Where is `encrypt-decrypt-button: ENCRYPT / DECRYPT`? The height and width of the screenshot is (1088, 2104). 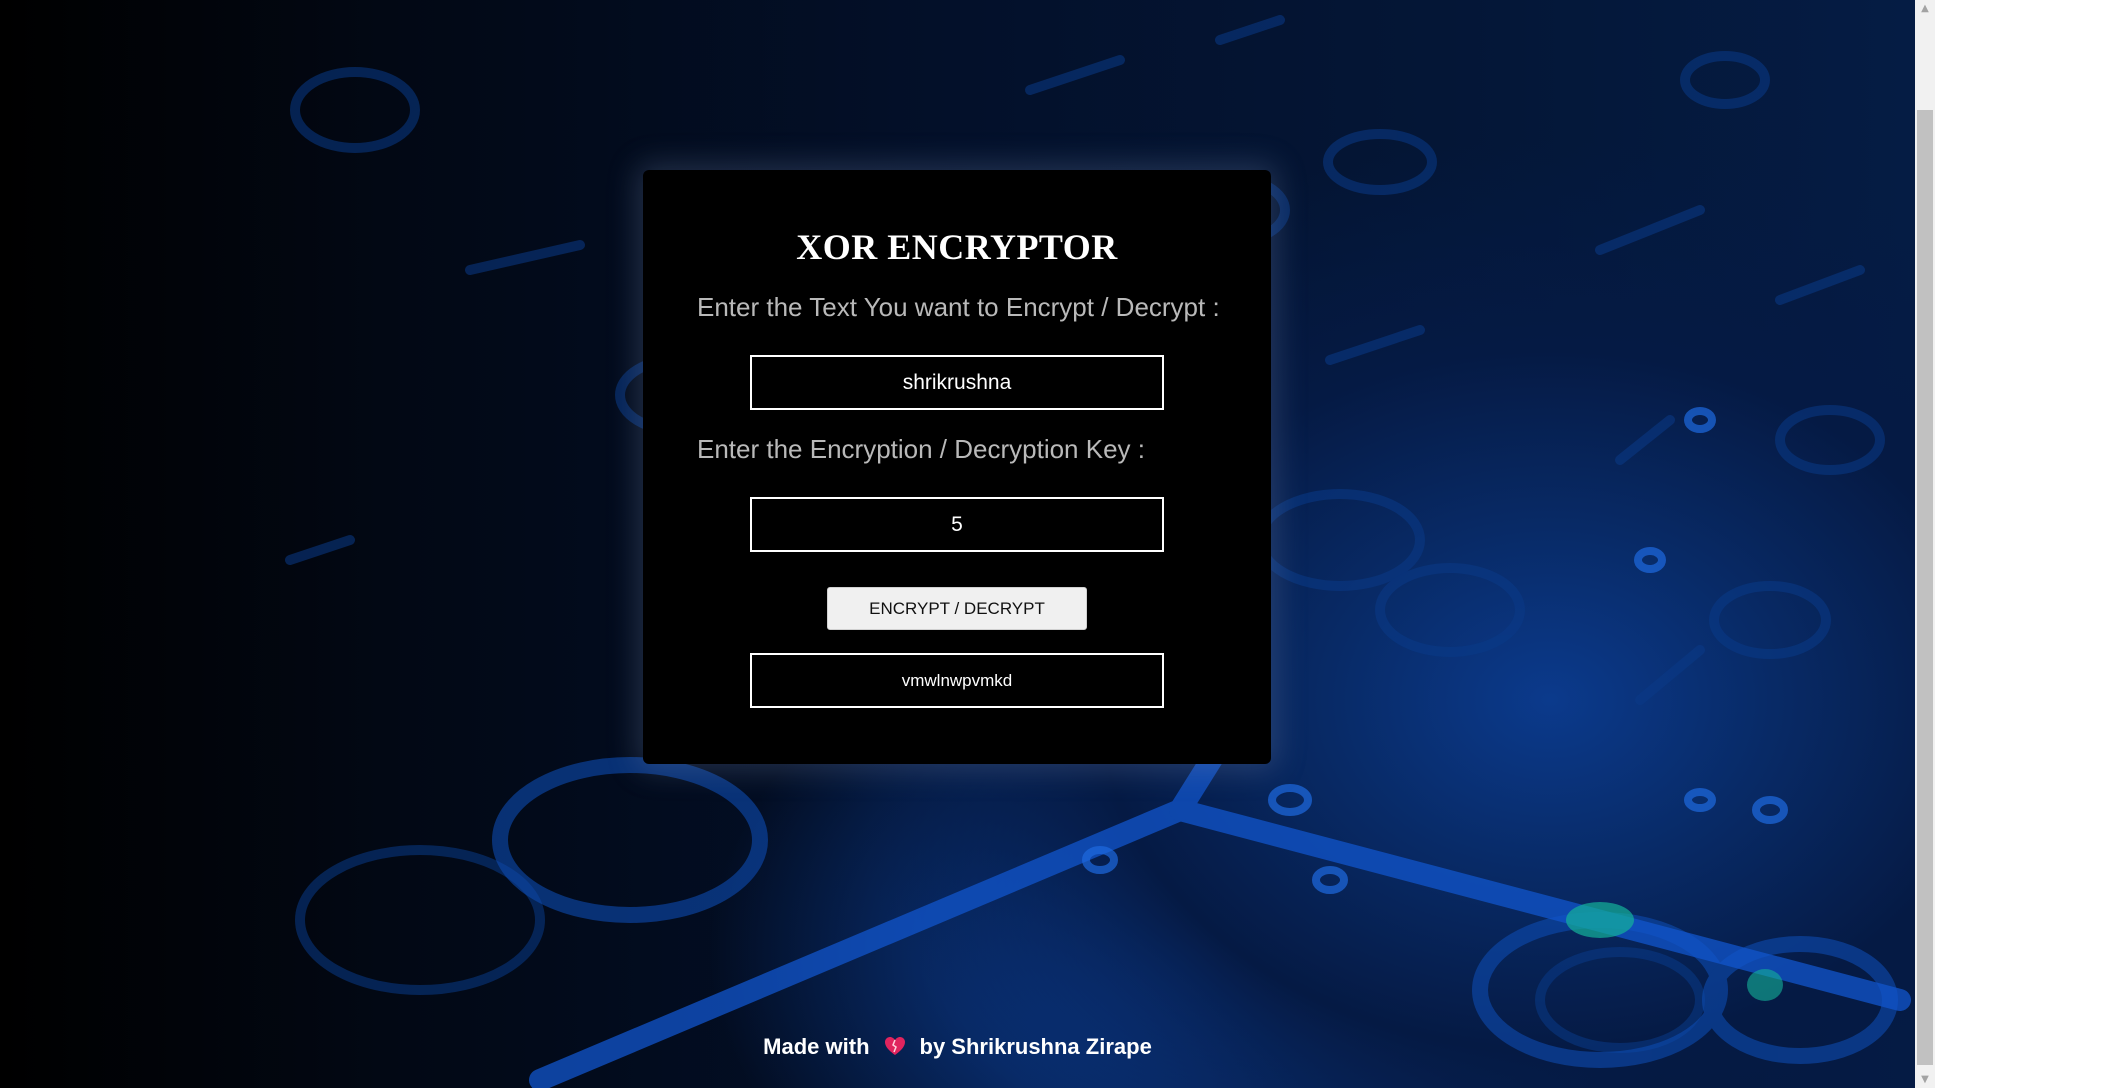 encrypt-decrypt-button: ENCRYPT / DECRYPT is located at coordinates (957, 608).